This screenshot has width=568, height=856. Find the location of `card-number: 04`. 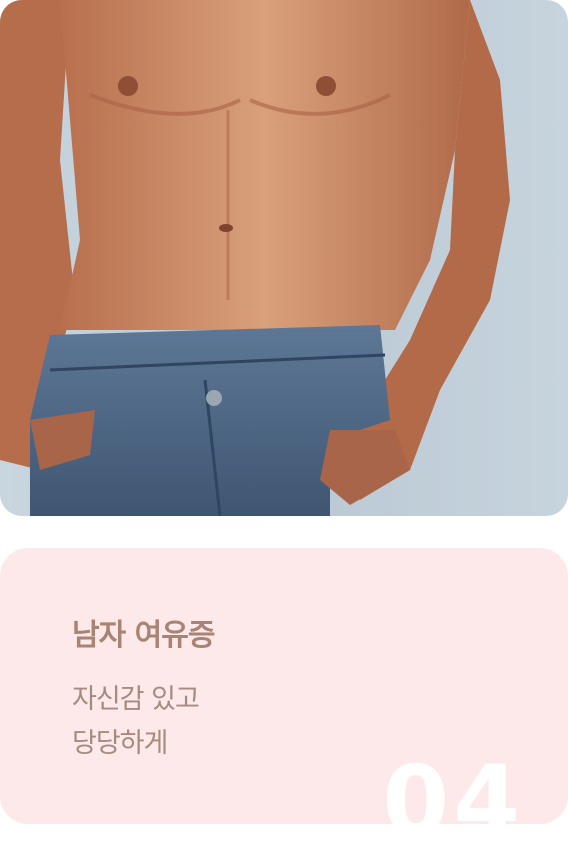

card-number: 04 is located at coordinates (453, 784).